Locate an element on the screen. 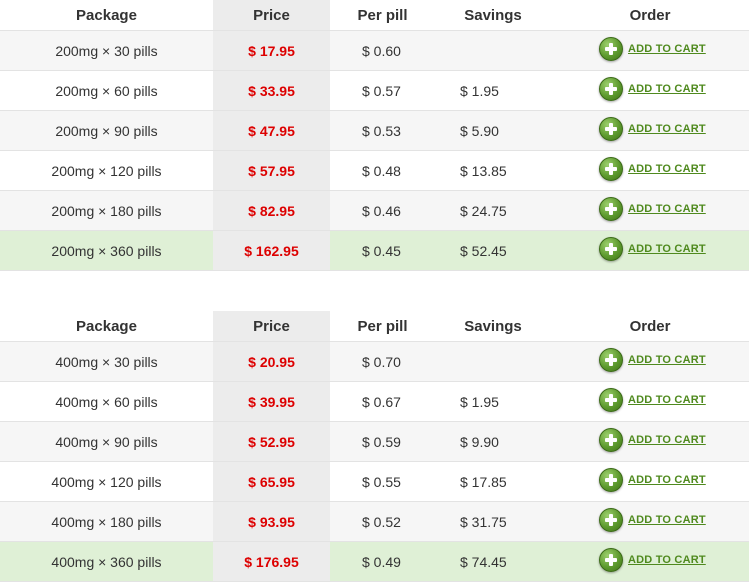 This screenshot has height=582, width=749. package-cell: 200mg × 180 pills is located at coordinates (106, 210).